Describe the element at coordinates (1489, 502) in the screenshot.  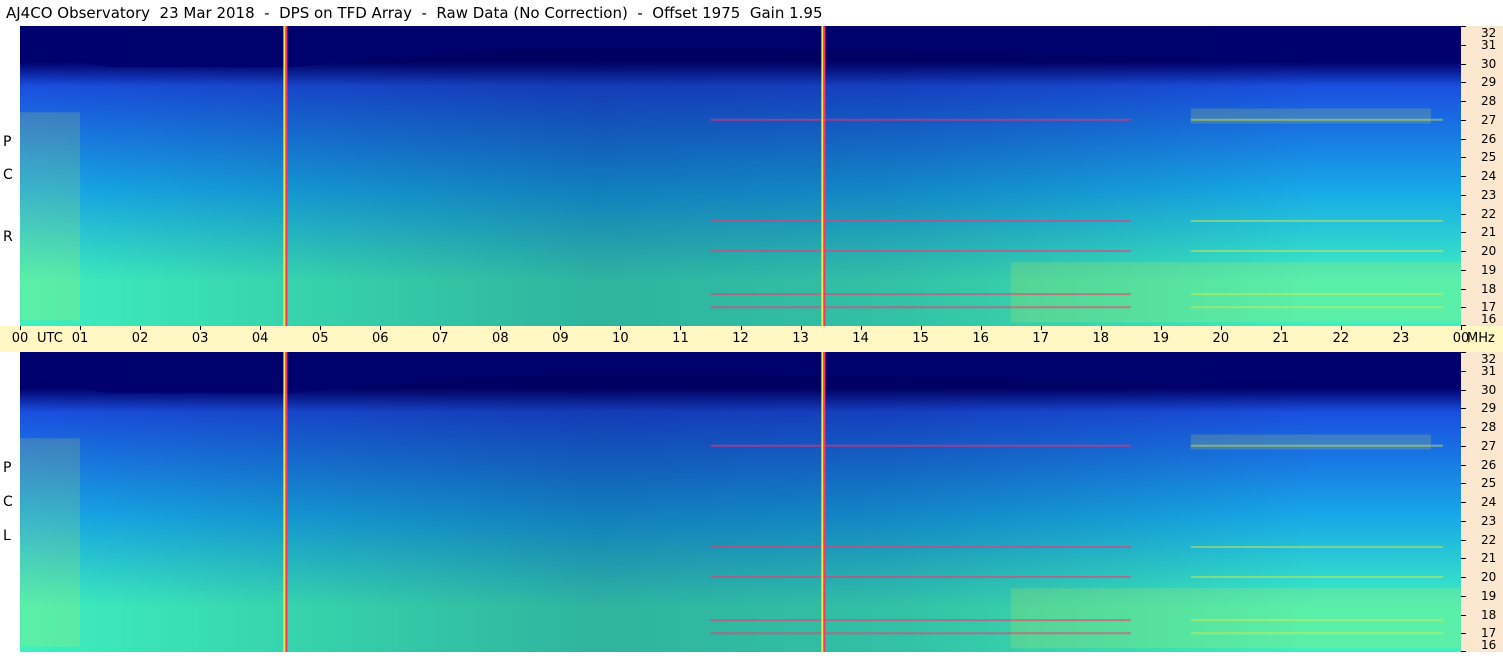
I see `lcp-freq-label: 24` at that location.